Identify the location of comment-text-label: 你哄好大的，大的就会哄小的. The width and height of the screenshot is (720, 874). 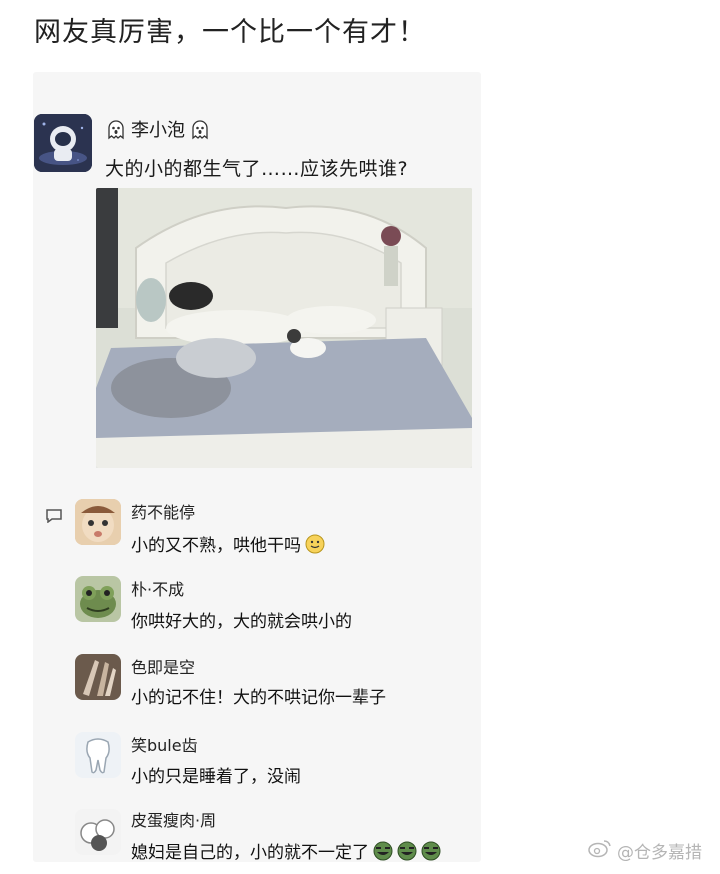
(241, 622).